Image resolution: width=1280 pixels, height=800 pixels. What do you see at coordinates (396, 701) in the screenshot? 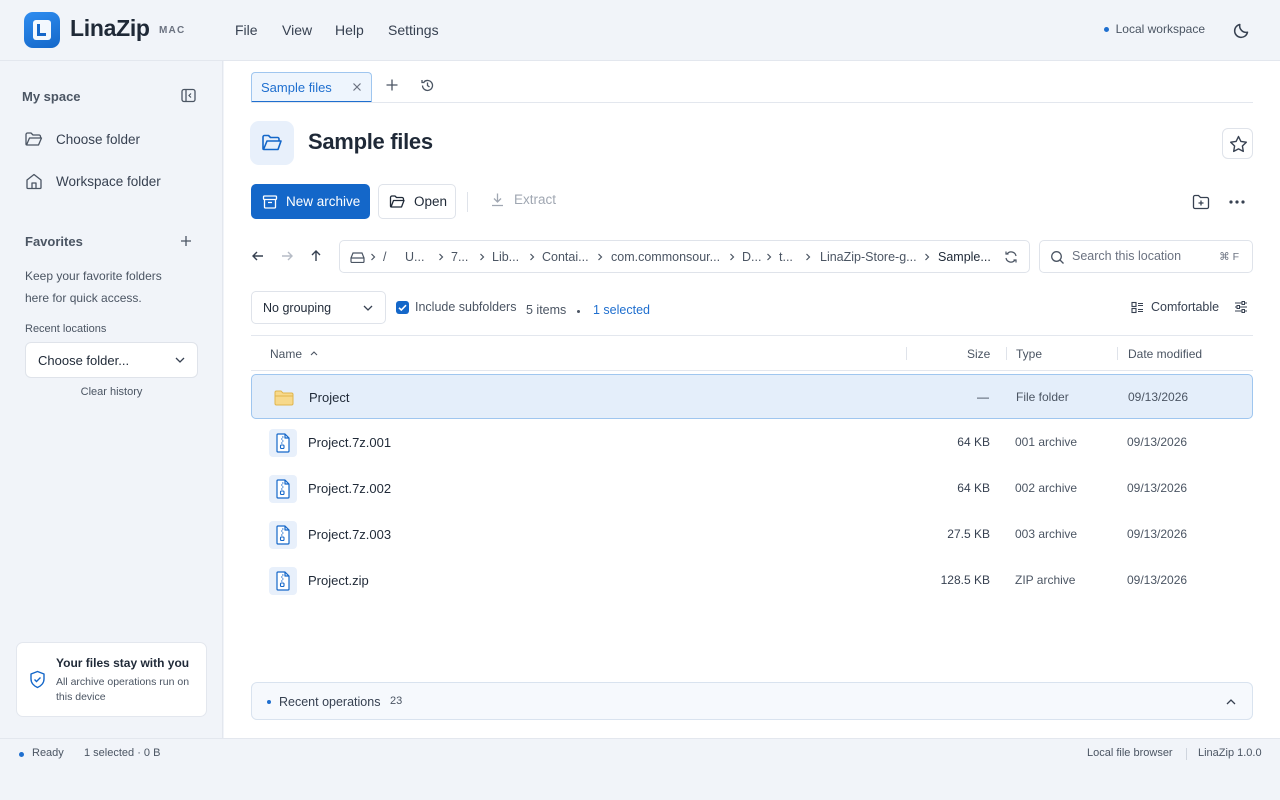
I see `recent-operations-count: 23` at bounding box center [396, 701].